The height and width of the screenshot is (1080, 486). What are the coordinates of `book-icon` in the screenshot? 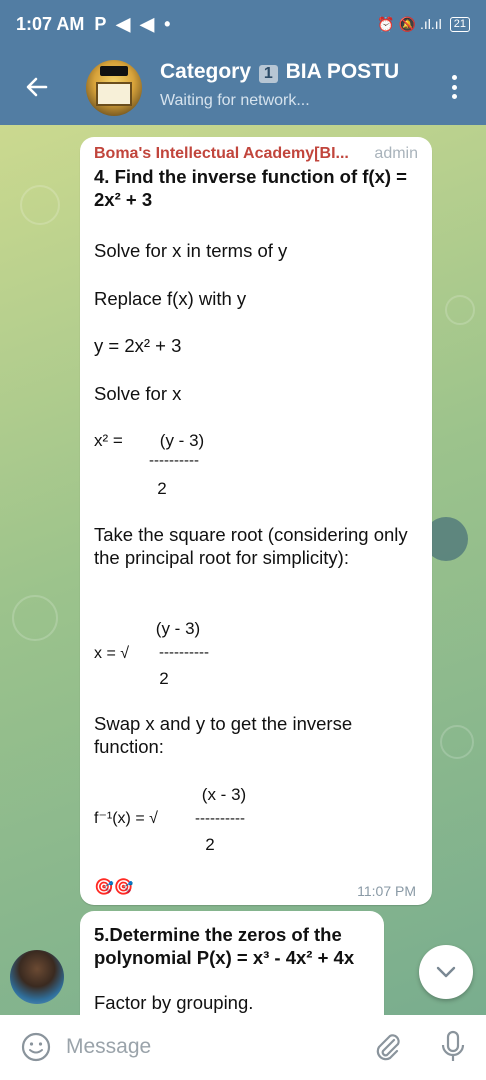 It's located at (114, 94).